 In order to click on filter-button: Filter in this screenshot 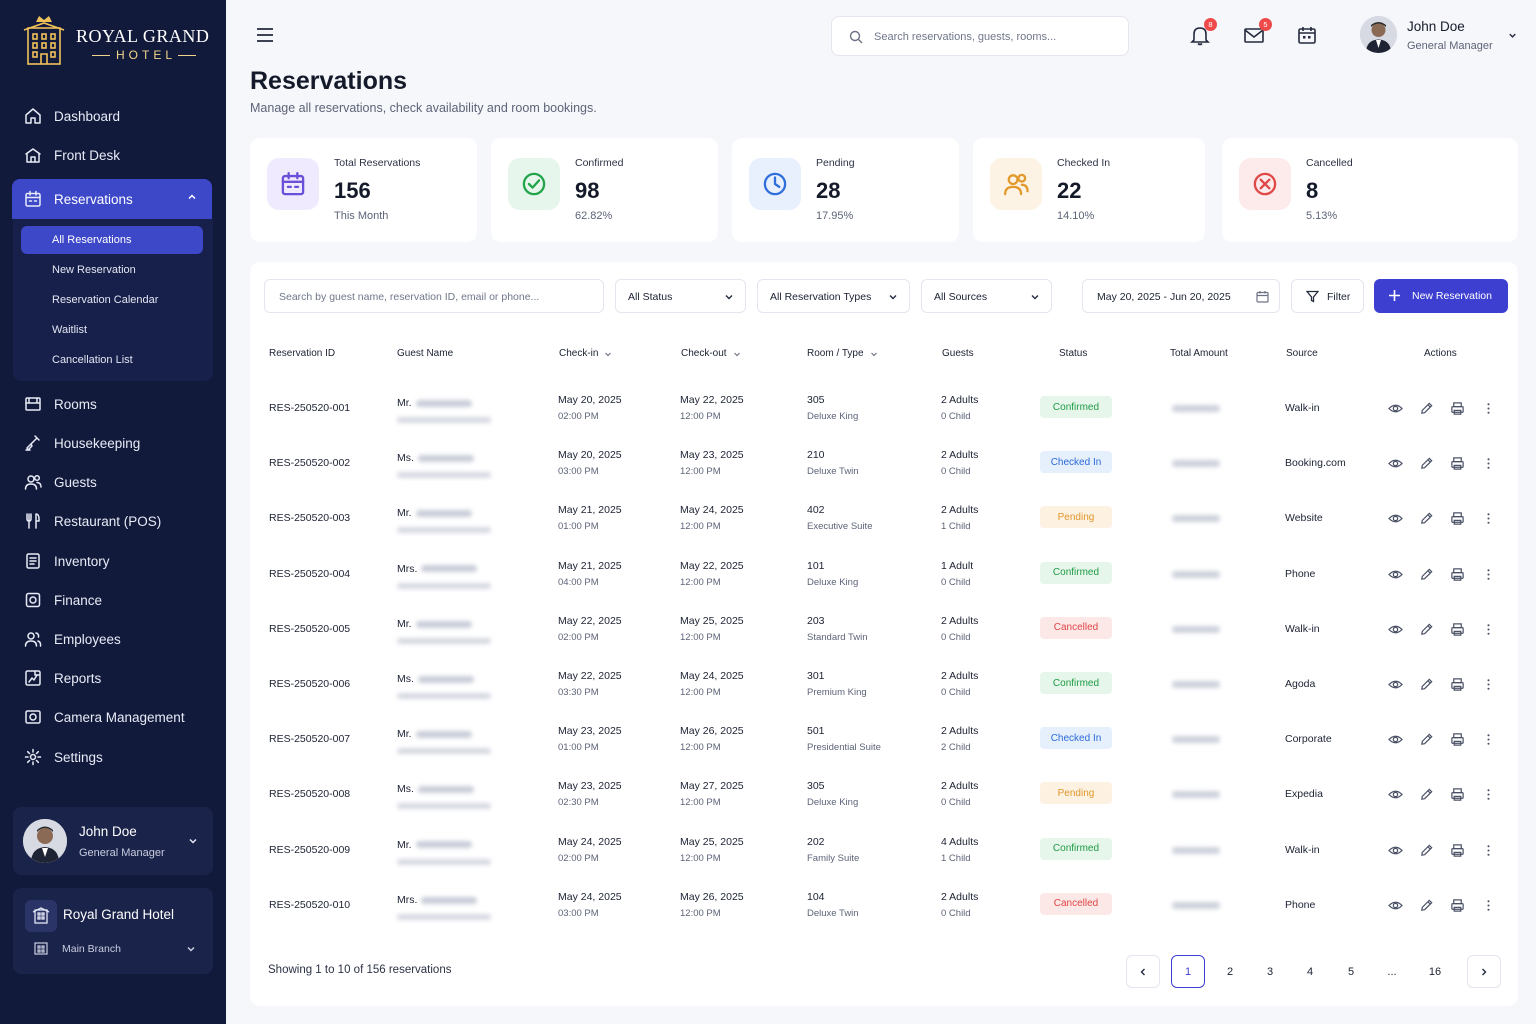, I will do `click(1327, 296)`.